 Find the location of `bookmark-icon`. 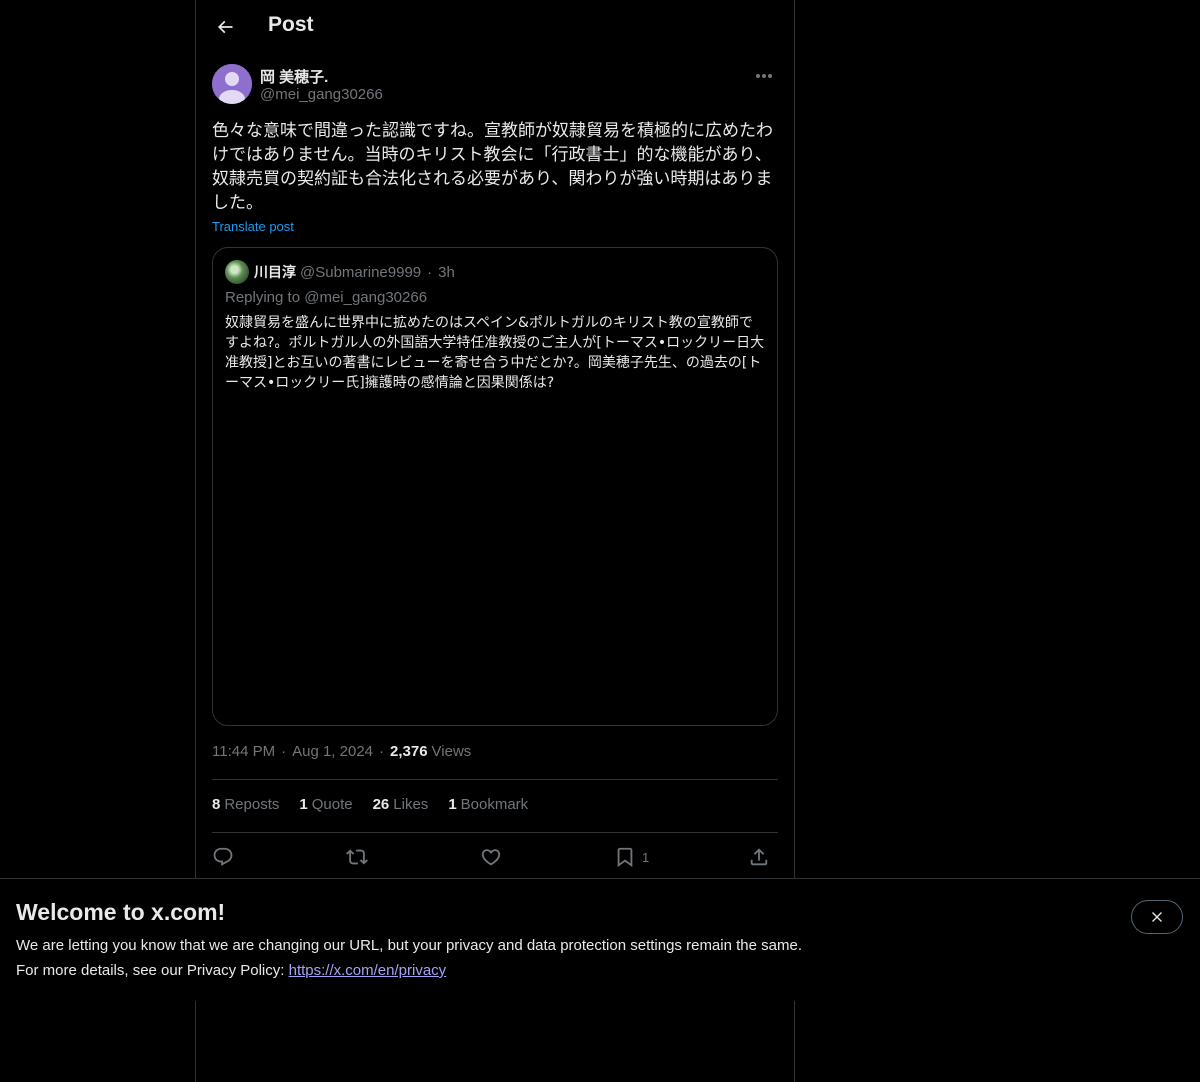

bookmark-icon is located at coordinates (625, 857).